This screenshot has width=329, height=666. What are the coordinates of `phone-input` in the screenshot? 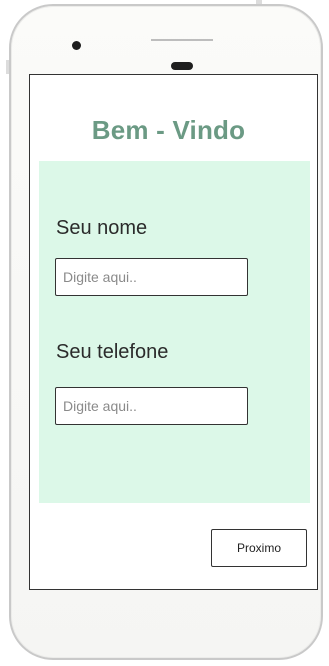 It's located at (151, 406).